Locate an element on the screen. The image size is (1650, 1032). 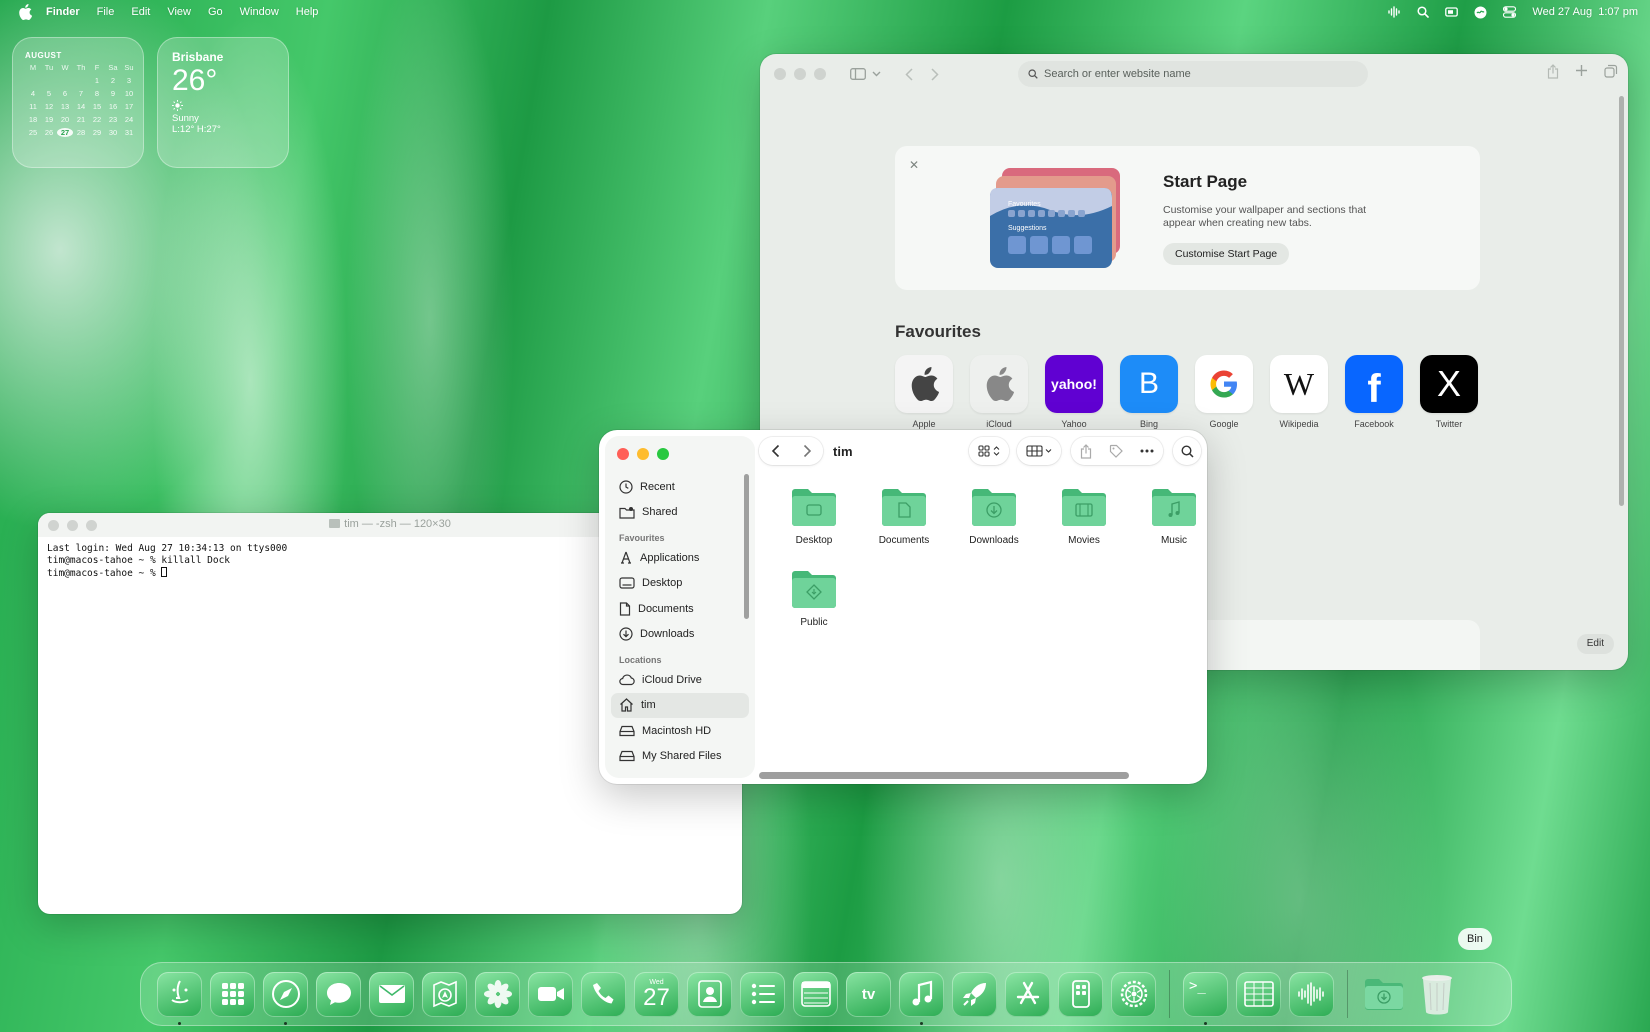
sidebar-scrollbar is located at coordinates (746, 546).